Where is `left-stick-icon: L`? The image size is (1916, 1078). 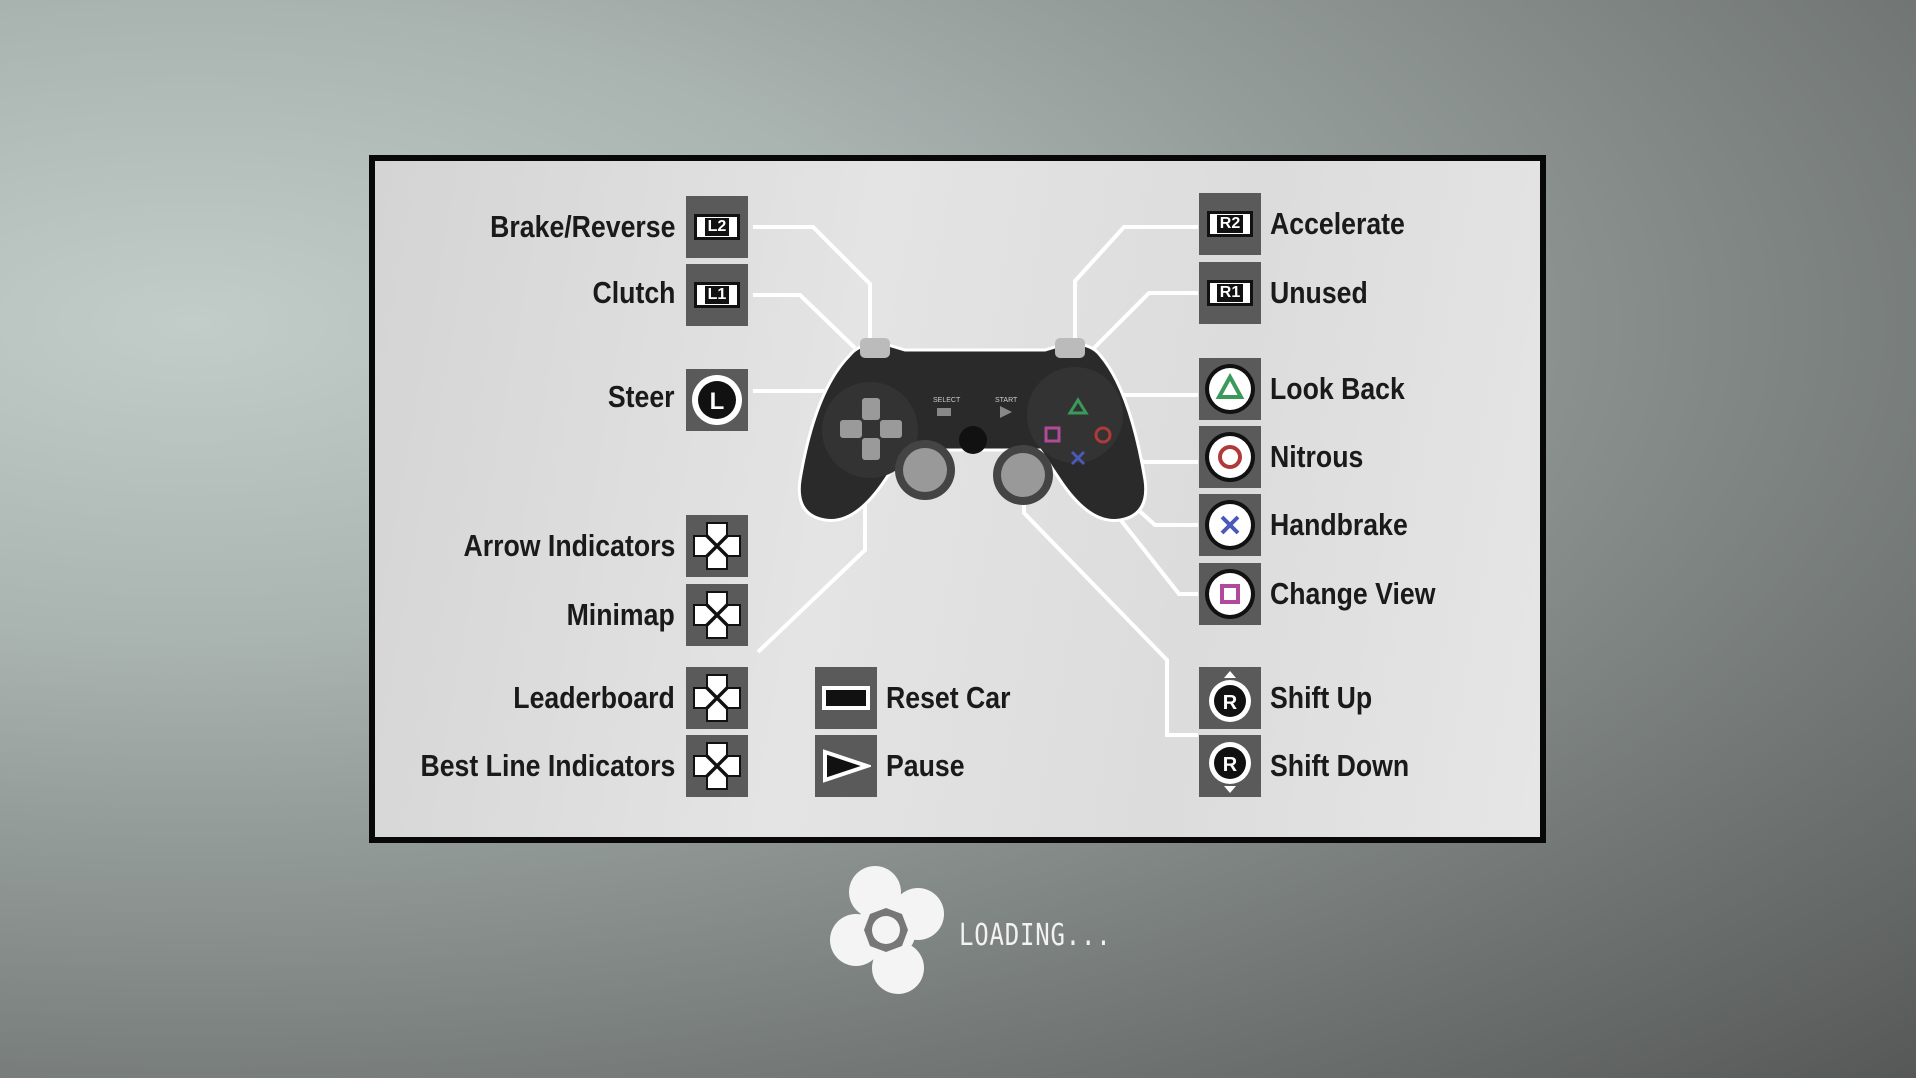 left-stick-icon: L is located at coordinates (717, 400).